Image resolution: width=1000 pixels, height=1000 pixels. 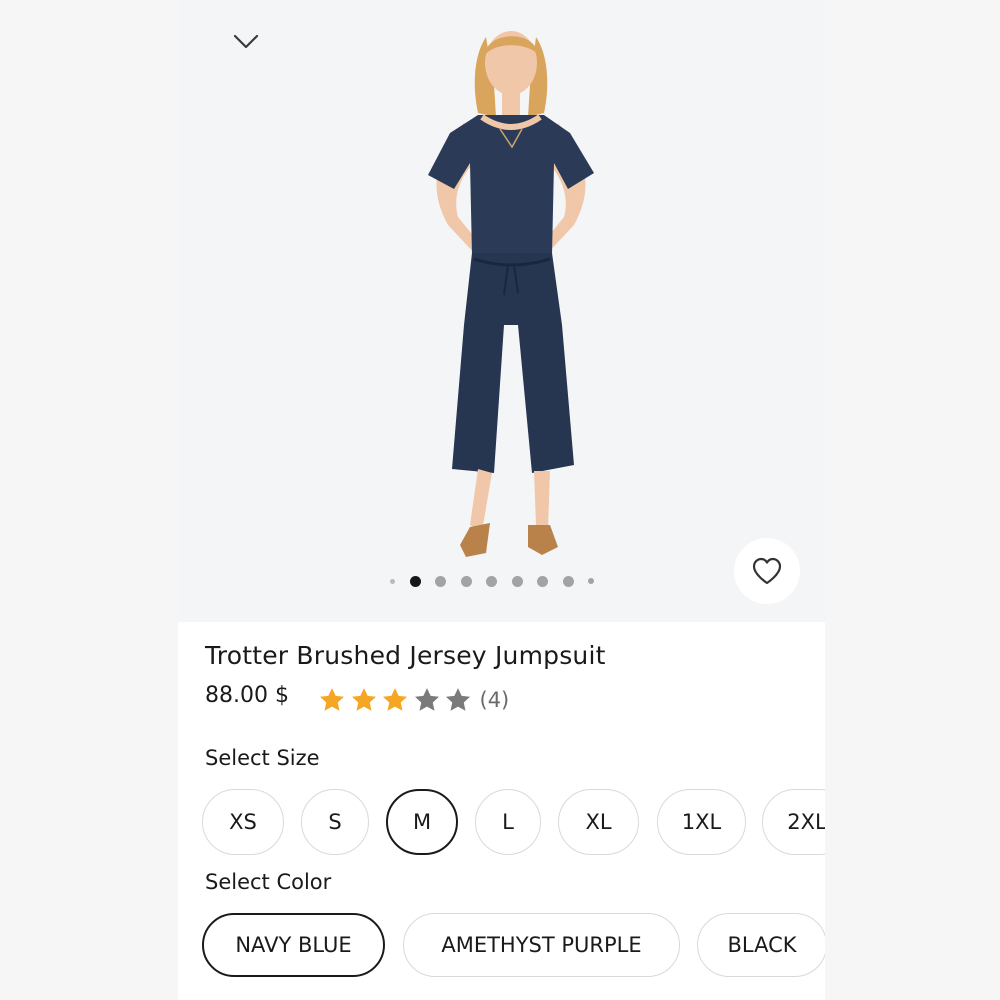 I want to click on color-option-amethyst-purple: AMETHYST PURPLE, so click(x=541, y=945).